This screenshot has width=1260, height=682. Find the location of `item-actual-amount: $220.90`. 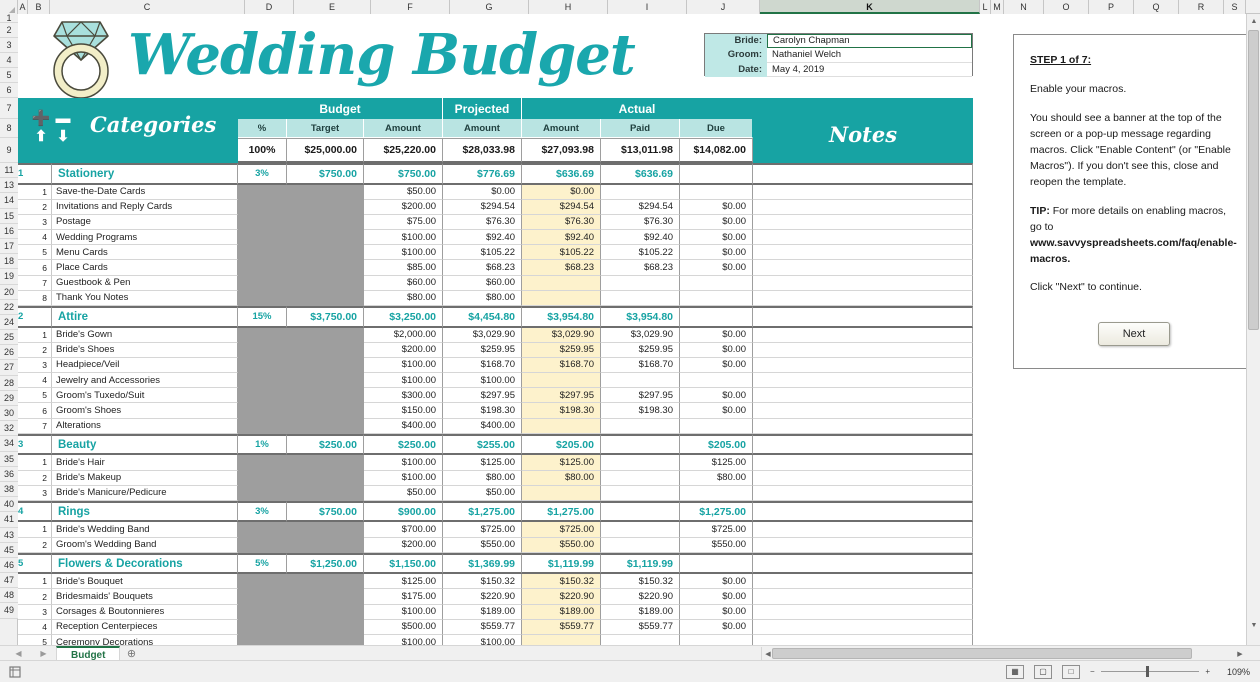

item-actual-amount: $220.90 is located at coordinates (561, 597).